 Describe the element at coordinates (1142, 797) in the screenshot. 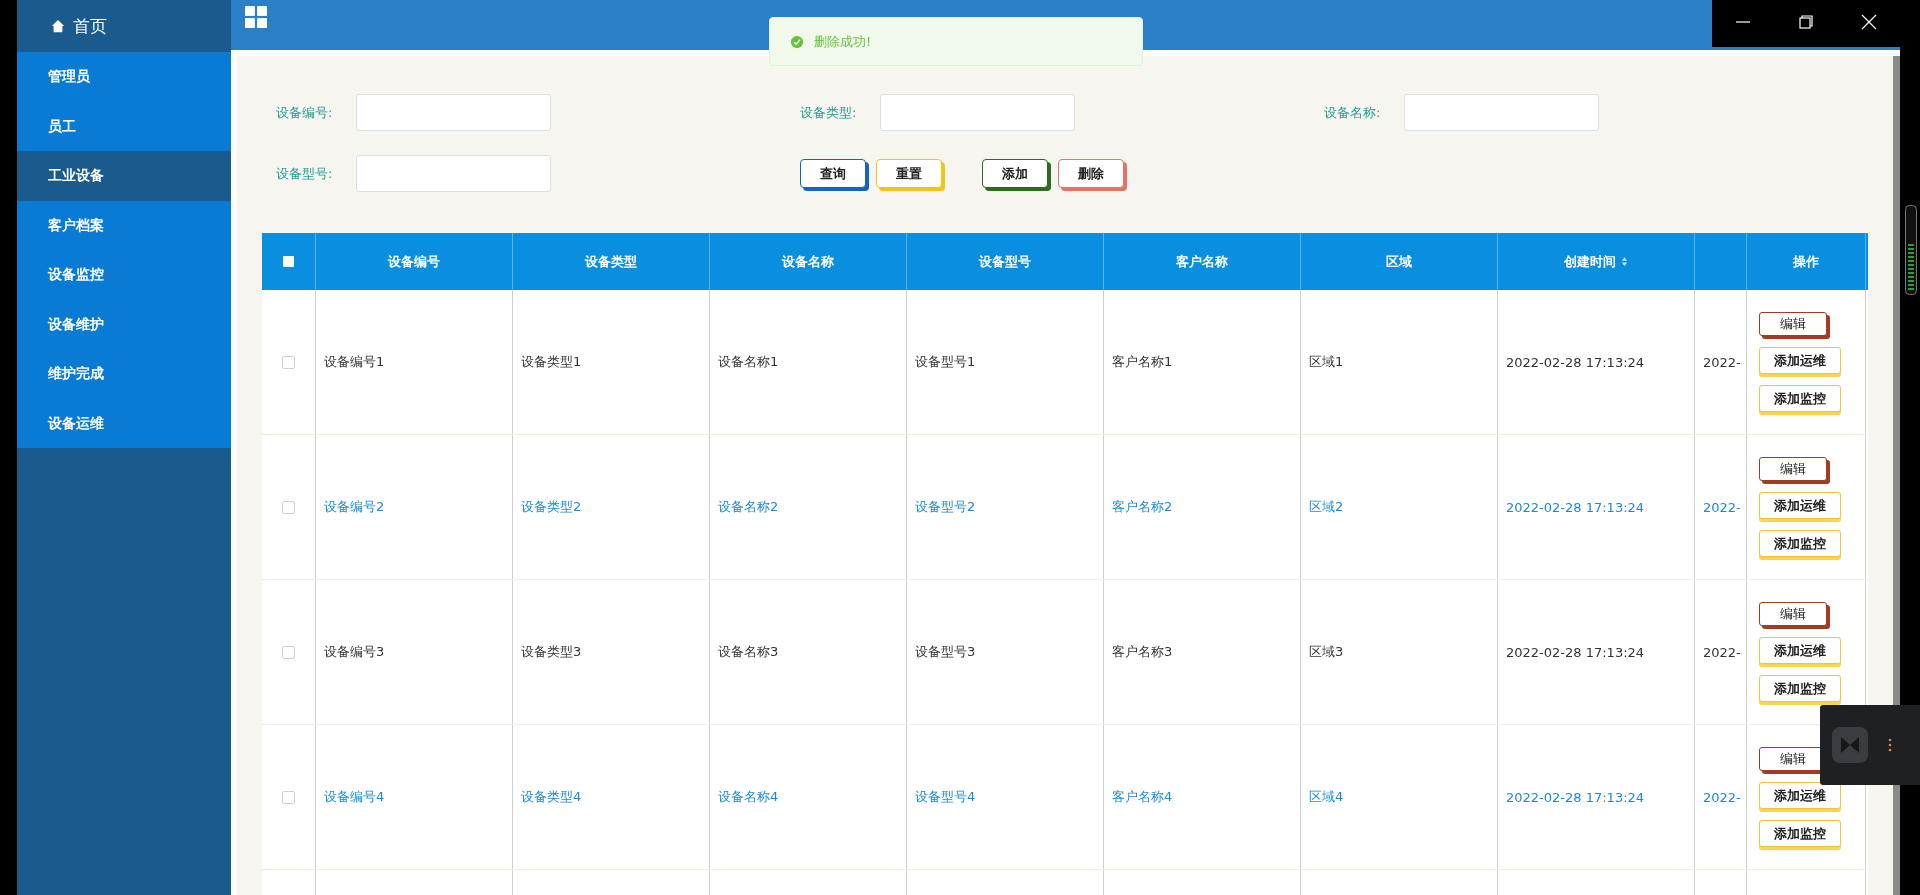

I see `table-cell: 客户名称4` at that location.